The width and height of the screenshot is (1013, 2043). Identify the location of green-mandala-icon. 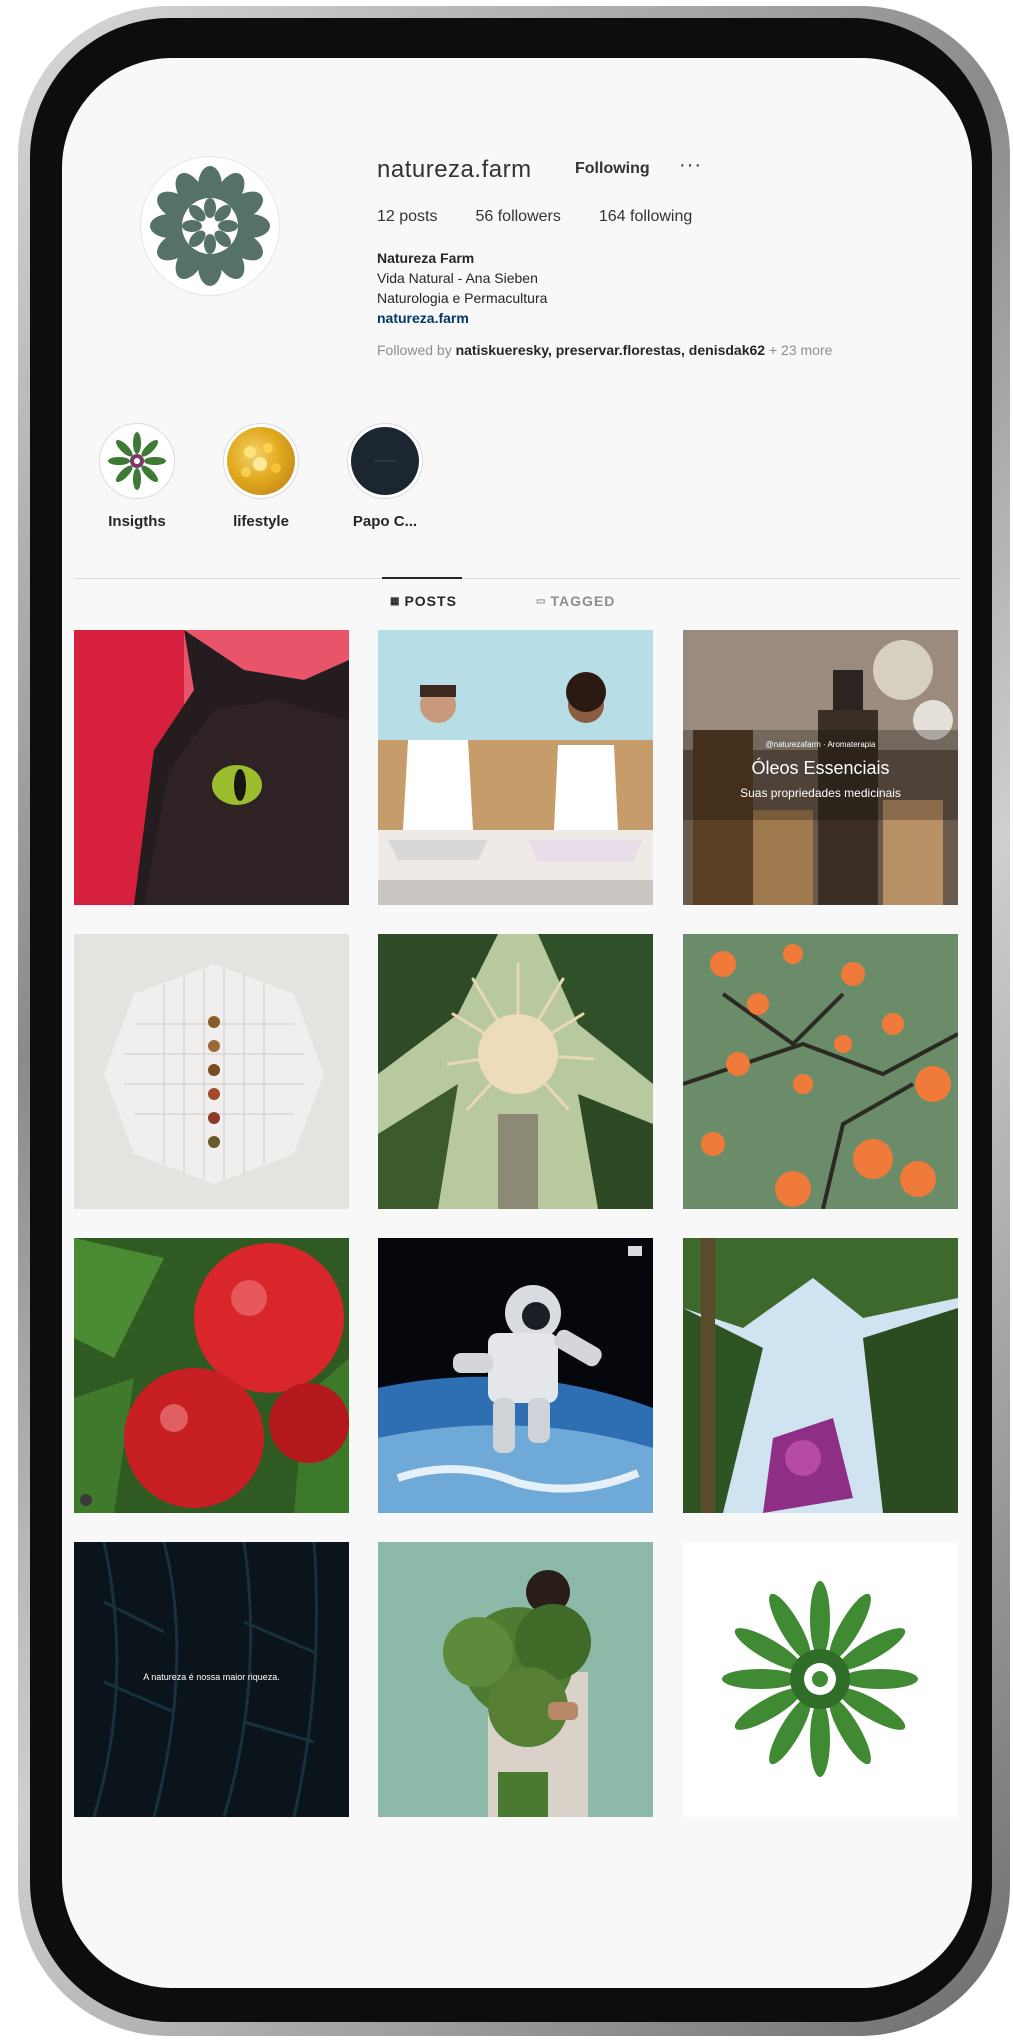
(137, 461).